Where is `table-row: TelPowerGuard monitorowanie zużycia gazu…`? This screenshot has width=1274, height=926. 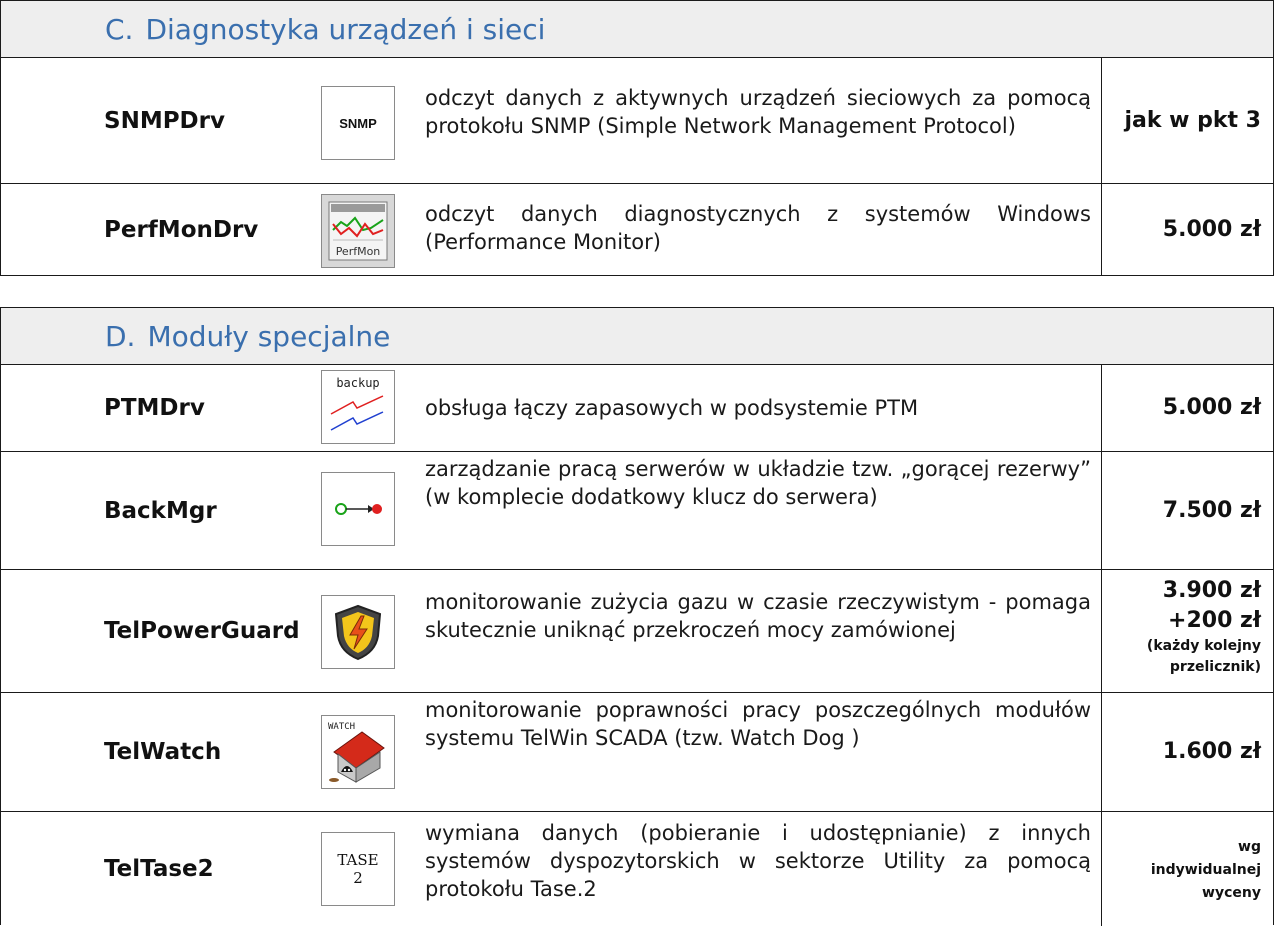
table-row: TelPowerGuard monitorowanie zużycia gazu… is located at coordinates (637, 631).